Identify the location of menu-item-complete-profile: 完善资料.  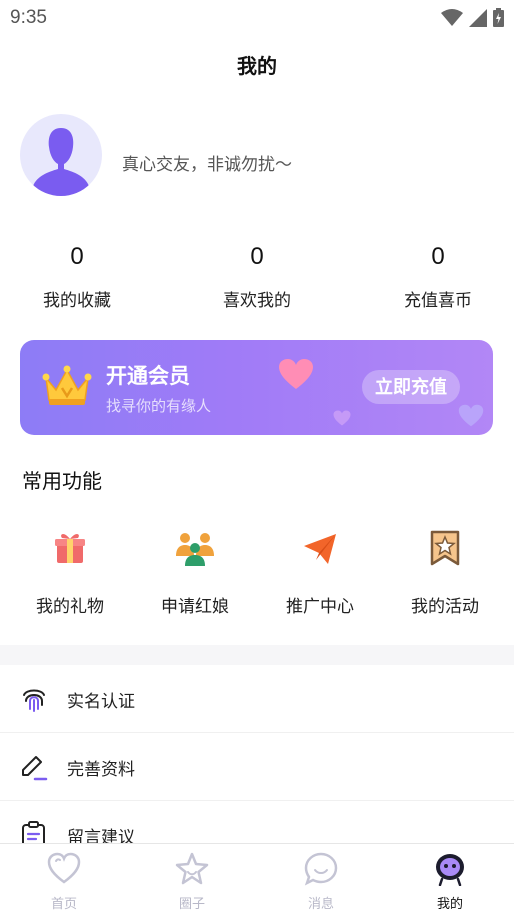
(257, 767).